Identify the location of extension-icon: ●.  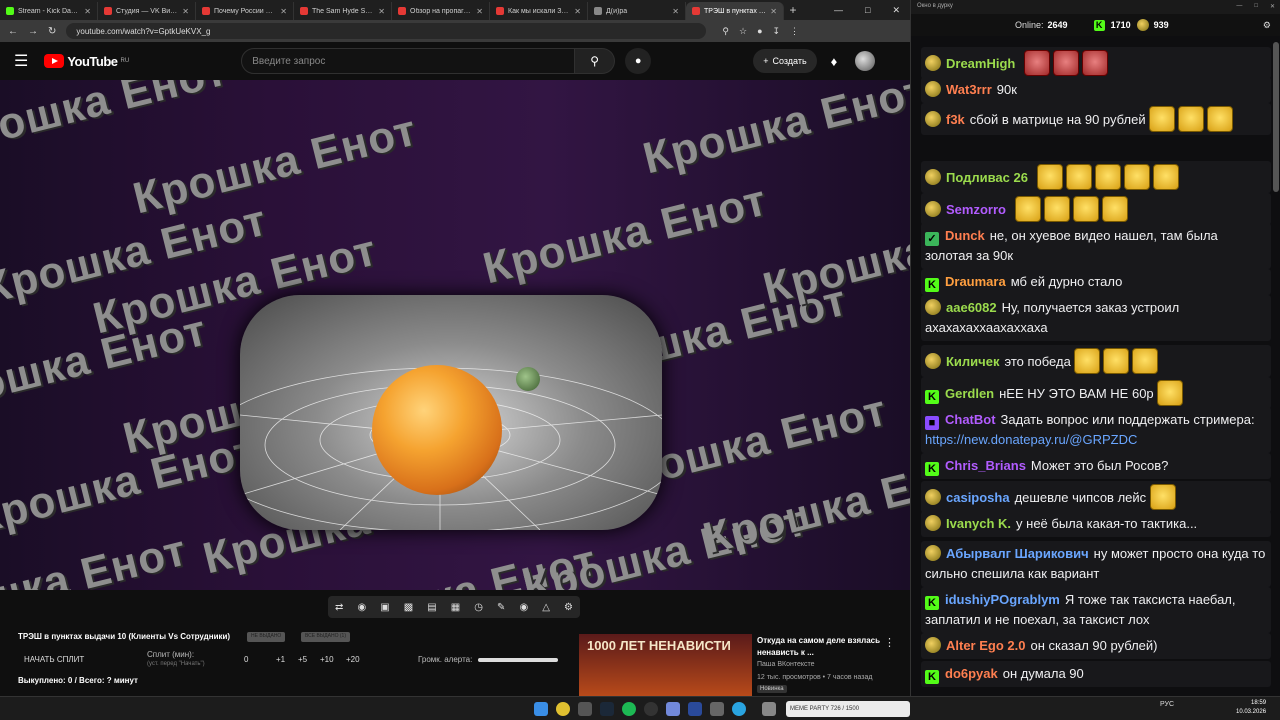
(759, 31).